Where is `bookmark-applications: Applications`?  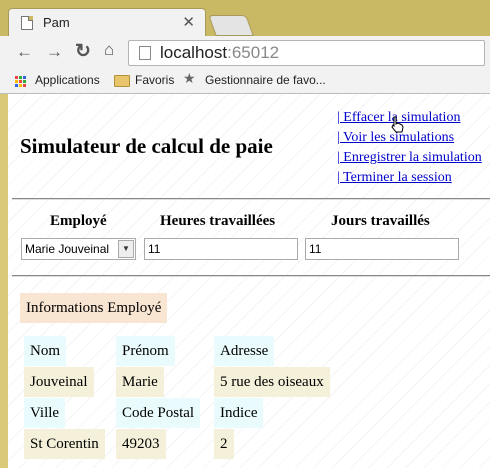
bookmark-applications: Applications is located at coordinates (67, 80).